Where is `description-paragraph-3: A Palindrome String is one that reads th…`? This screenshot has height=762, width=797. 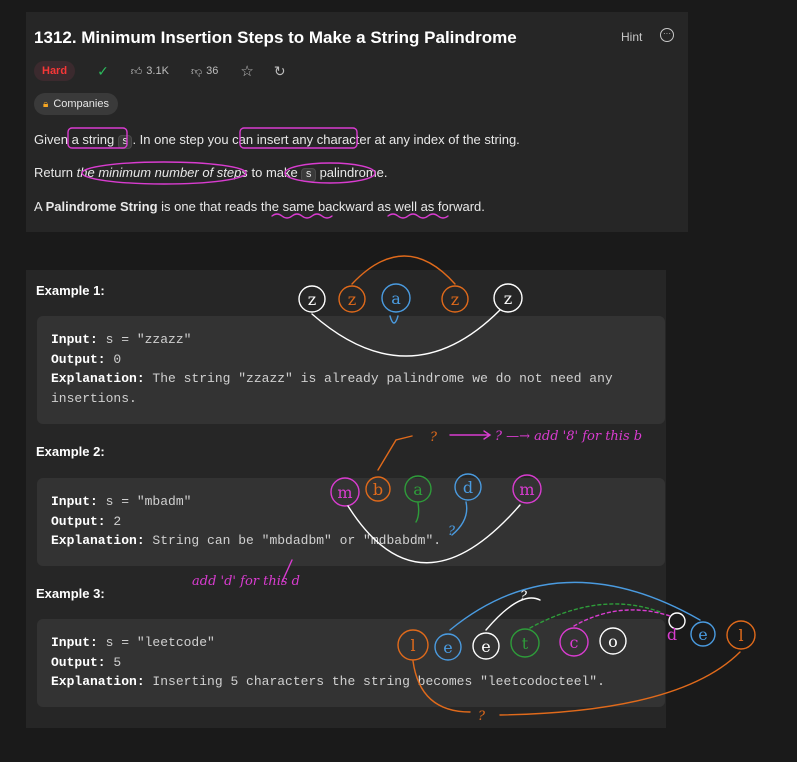
description-paragraph-3: A Palindrome String is one that reads th… is located at coordinates (259, 206).